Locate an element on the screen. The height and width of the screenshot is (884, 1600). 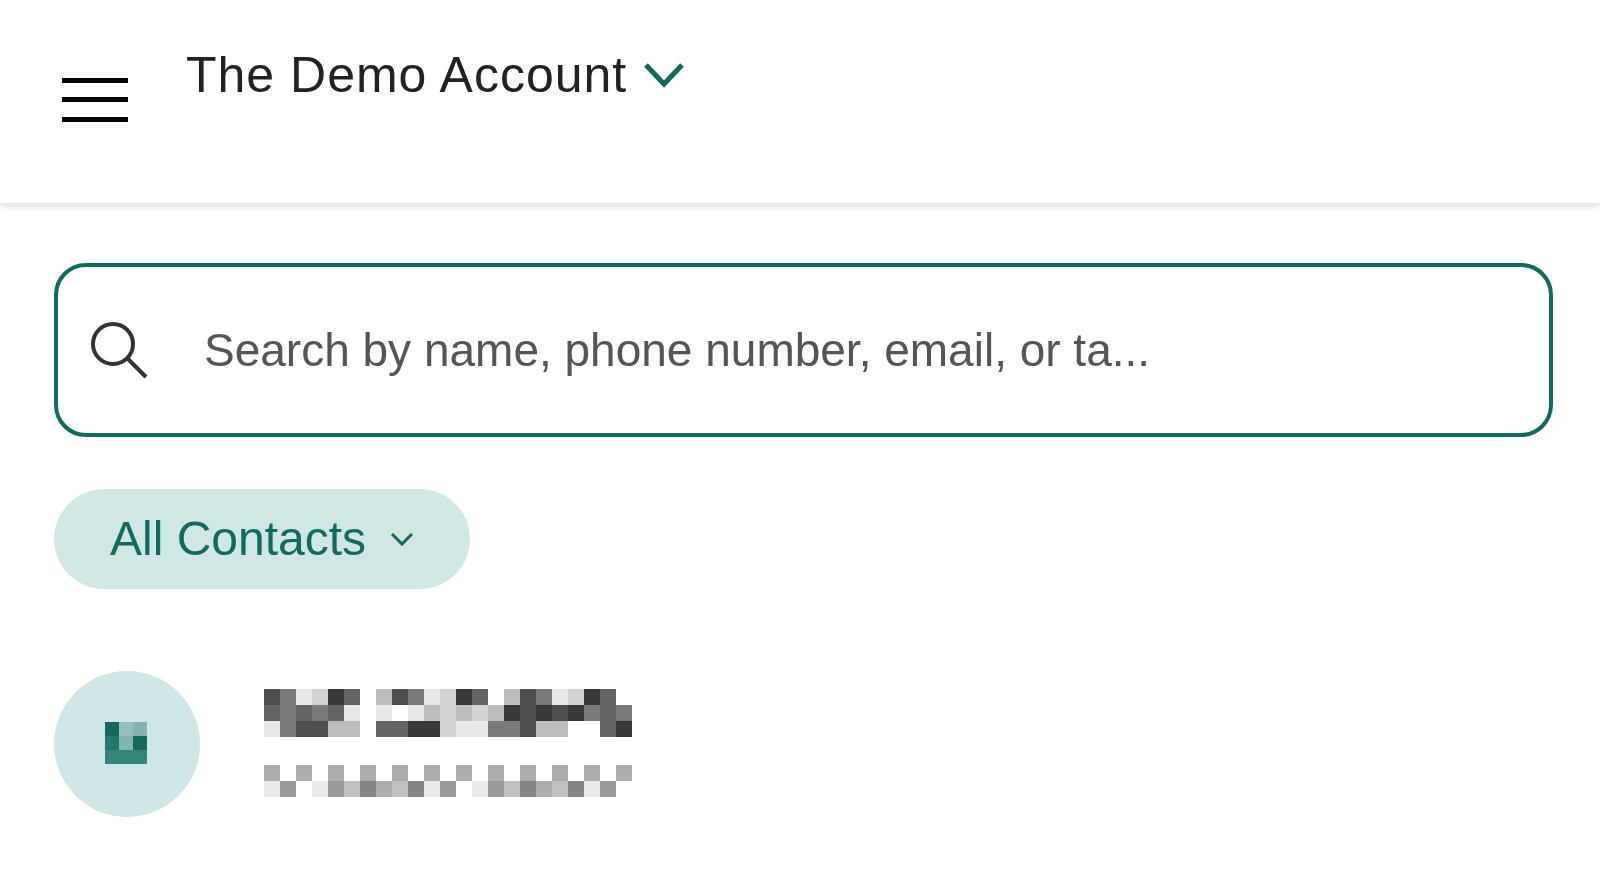
account-name: The Demo Account is located at coordinates (407, 75).